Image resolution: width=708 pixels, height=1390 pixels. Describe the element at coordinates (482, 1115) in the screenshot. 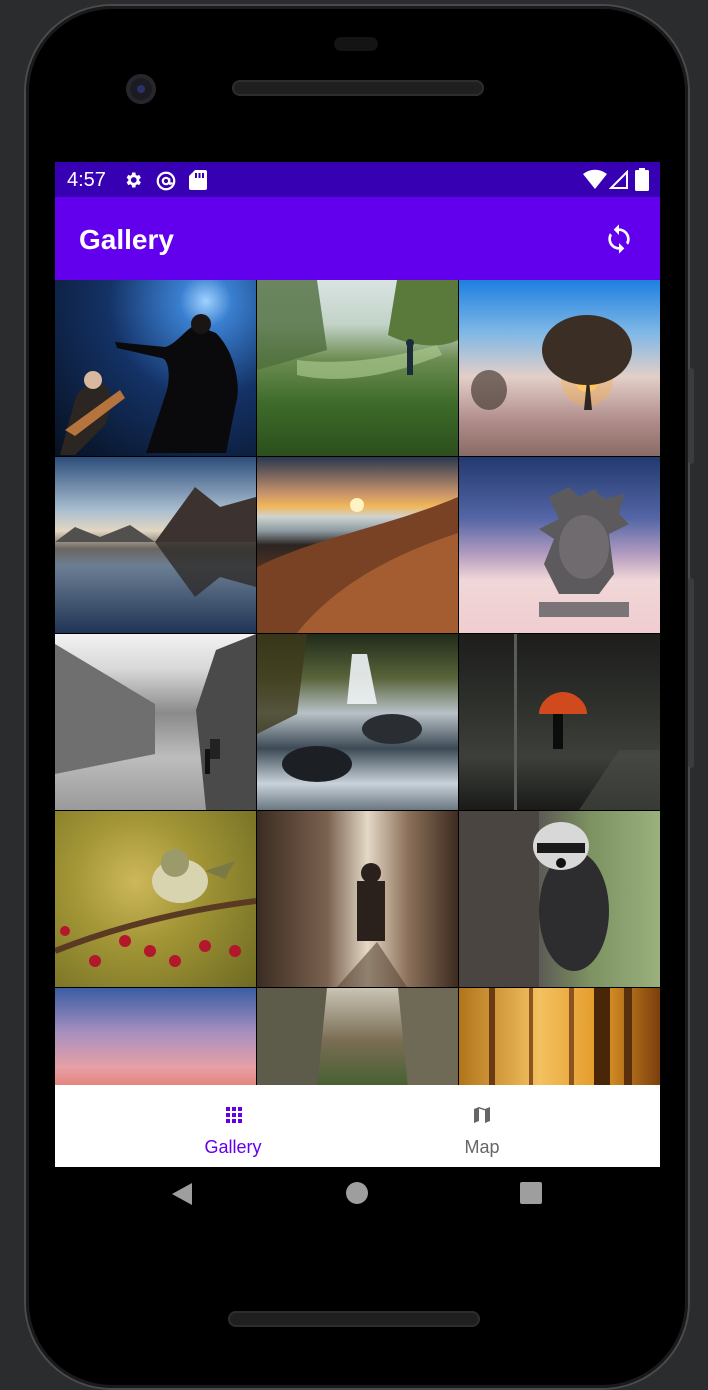

I see `map-icon` at that location.